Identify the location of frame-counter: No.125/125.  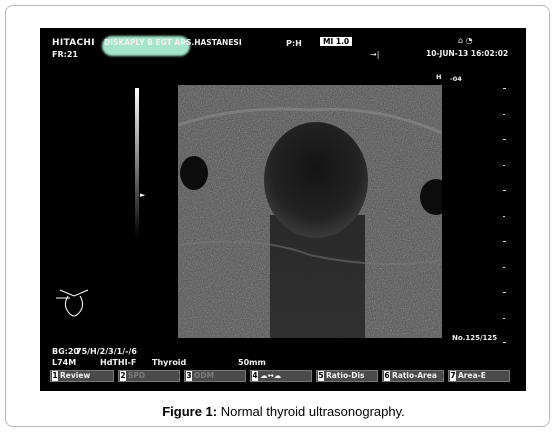
(475, 338).